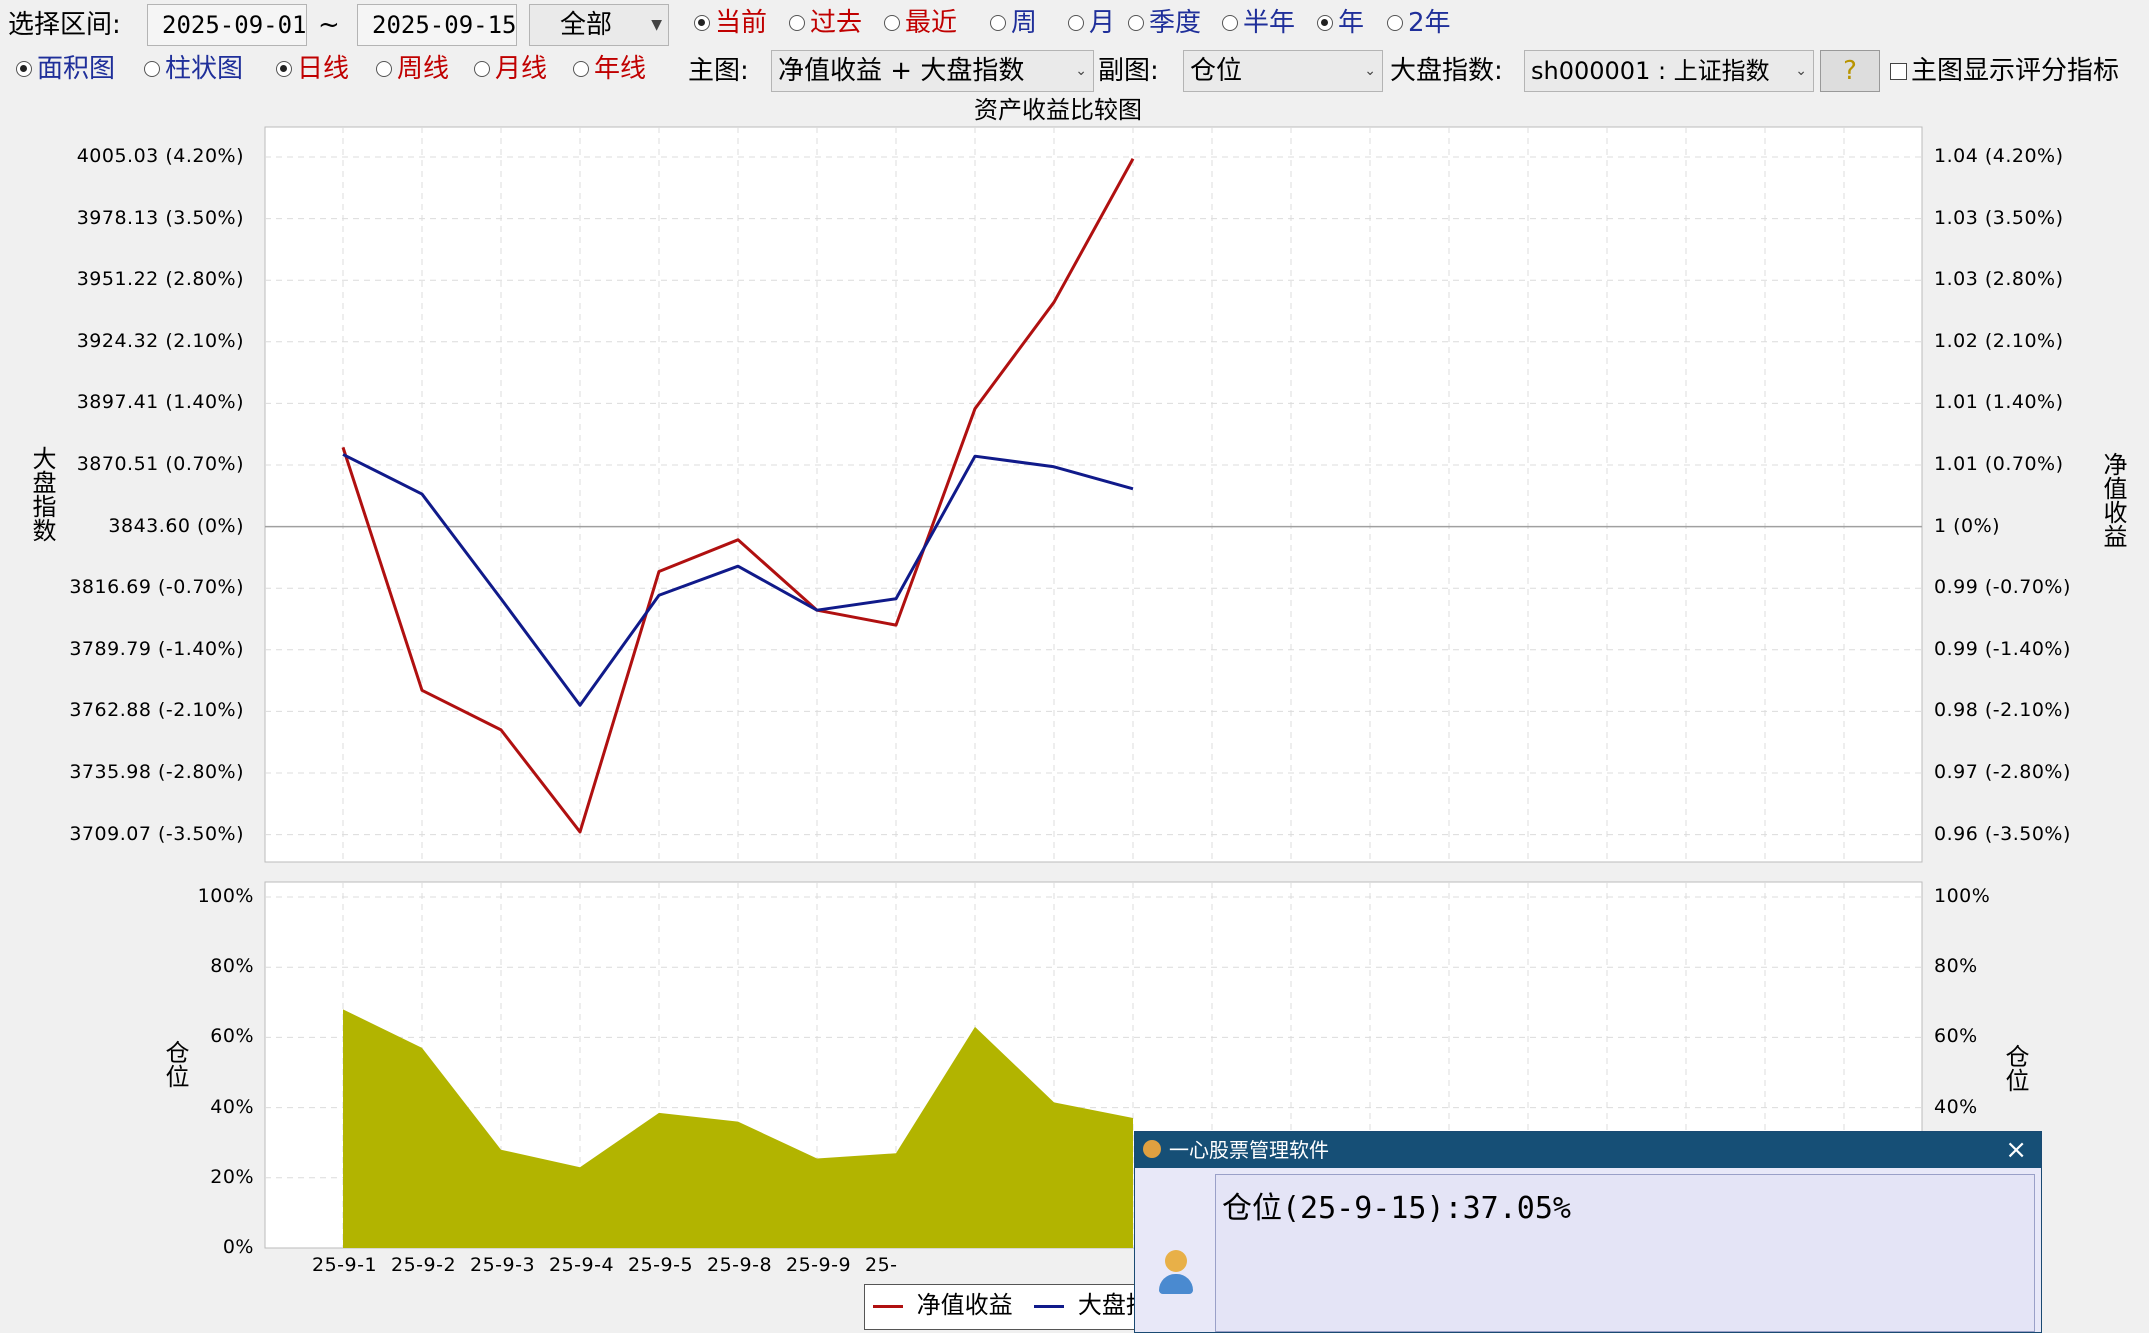  I want to click on info-dialog: 一心股票管理软件 × 仓位(25-9-15):37.05%, so click(1588, 1232).